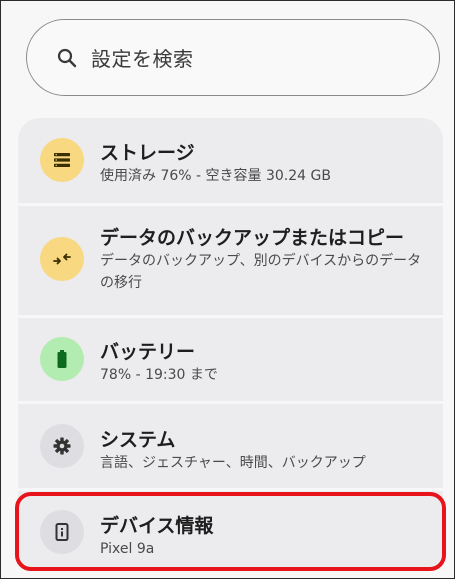 This screenshot has height=579, width=455. I want to click on gear-icon, so click(62, 446).